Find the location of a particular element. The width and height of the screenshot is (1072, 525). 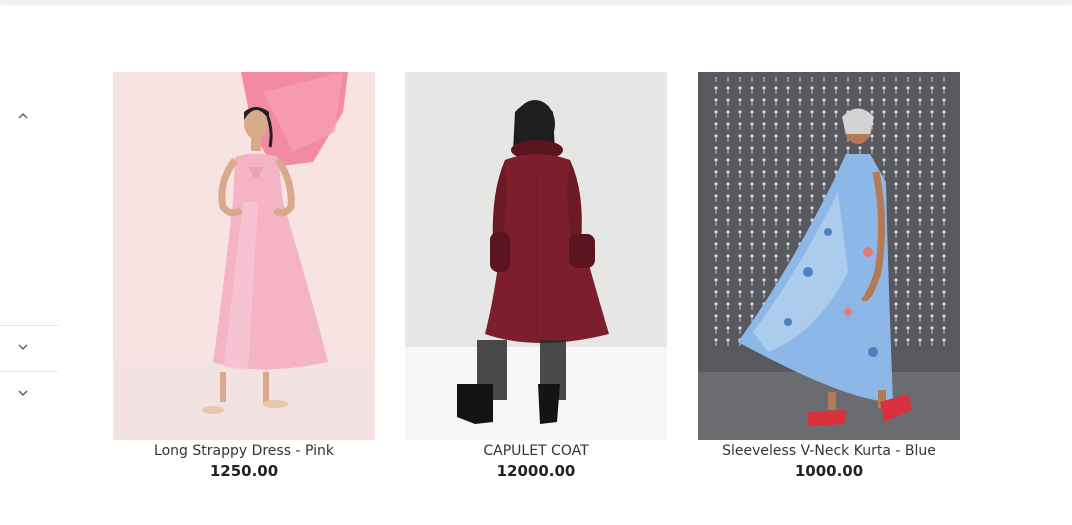

top-header-bar is located at coordinates (536, 2).